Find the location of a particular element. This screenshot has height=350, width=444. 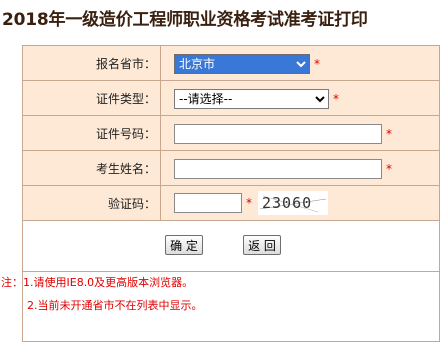

page-title: 2018年一级造价工程师职业资格考试准考证打印 is located at coordinates (185, 20).